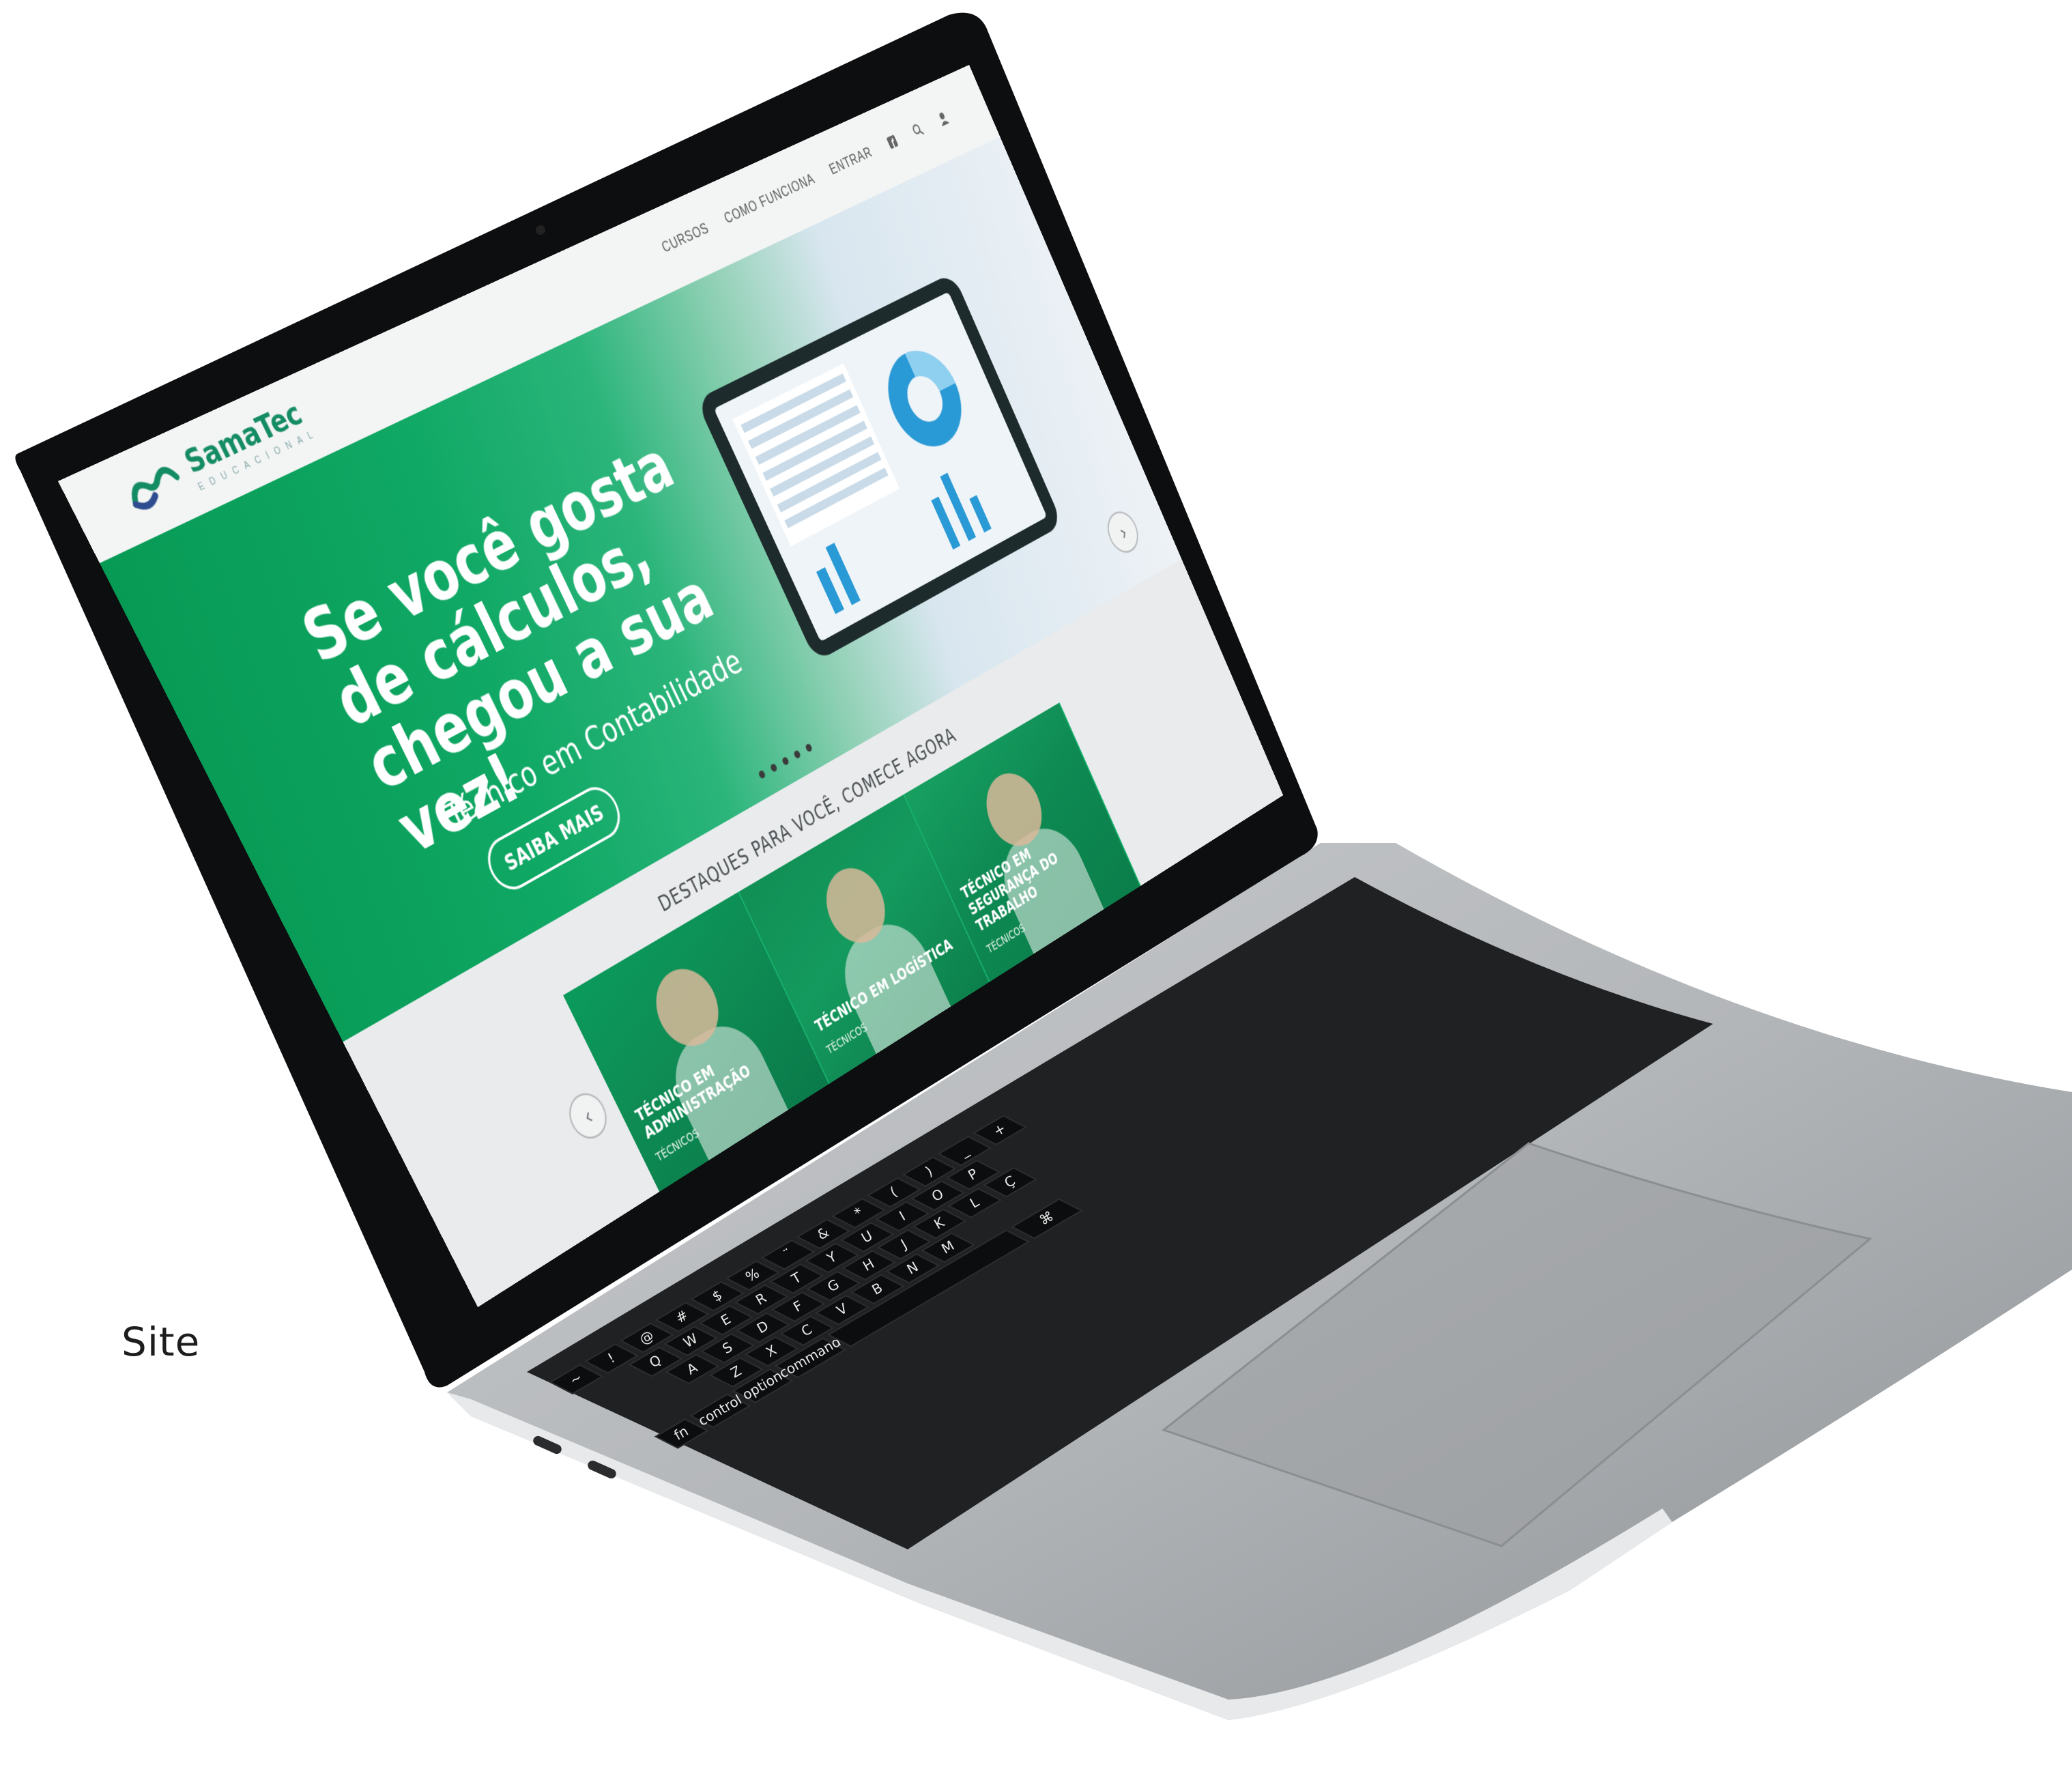  What do you see at coordinates (943, 119) in the screenshot?
I see `user-icon` at bounding box center [943, 119].